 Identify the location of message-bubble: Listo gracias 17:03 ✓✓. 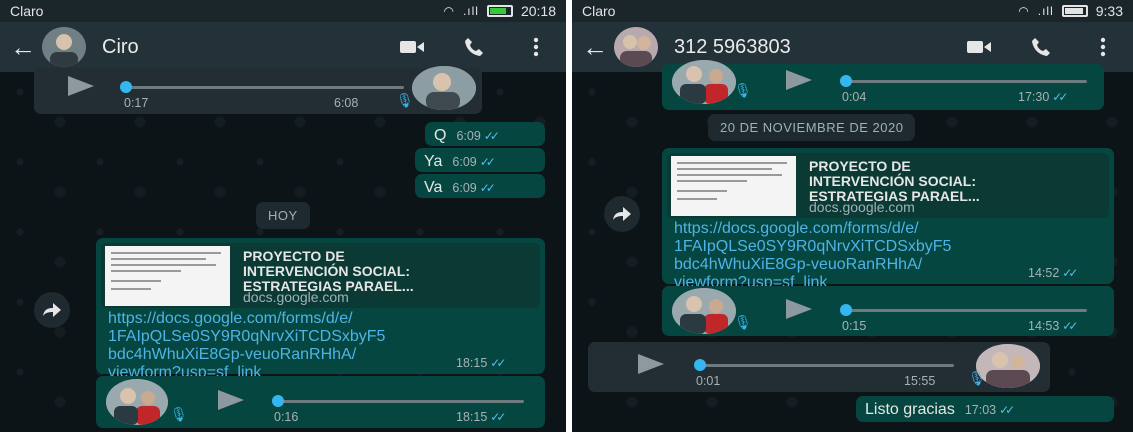
(985, 409).